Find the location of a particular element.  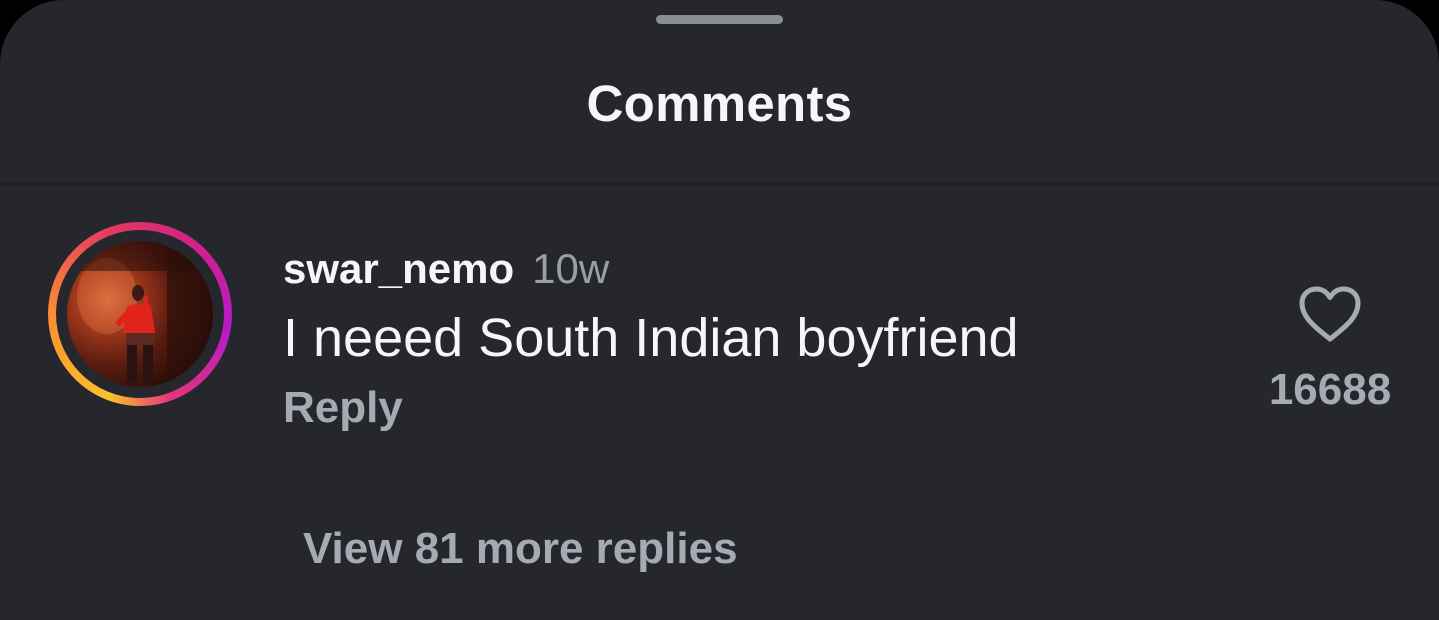

heart-icon is located at coordinates (1330, 314).